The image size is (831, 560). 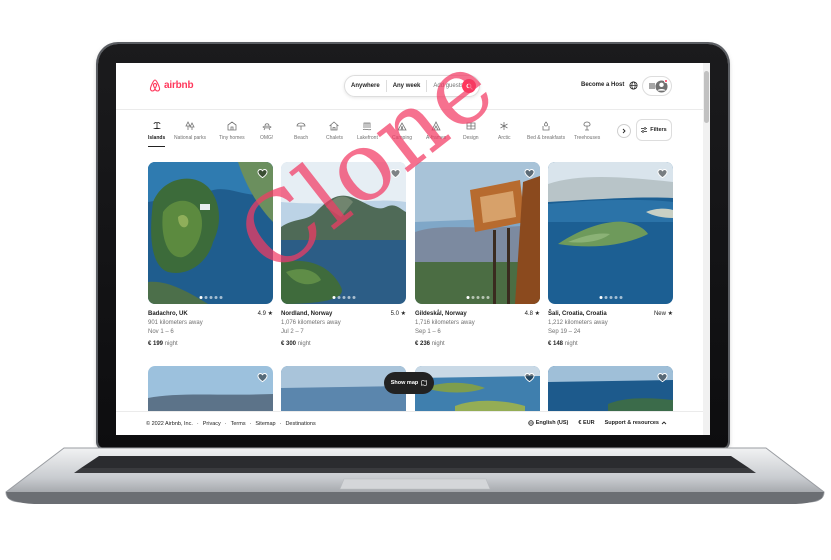 What do you see at coordinates (423, 344) in the screenshot?
I see `price-amount: € 236` at bounding box center [423, 344].